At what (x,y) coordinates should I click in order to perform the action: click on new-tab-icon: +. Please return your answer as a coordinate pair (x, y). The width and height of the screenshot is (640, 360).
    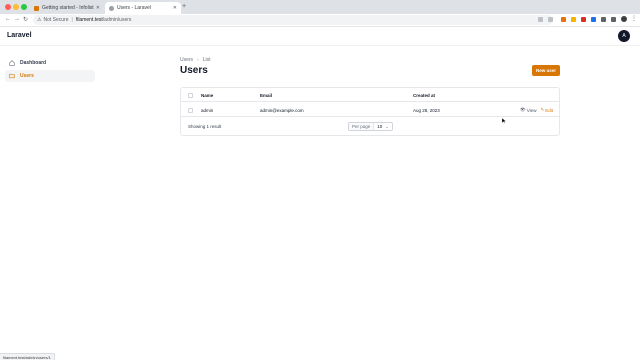
    Looking at the image, I should click on (184, 6).